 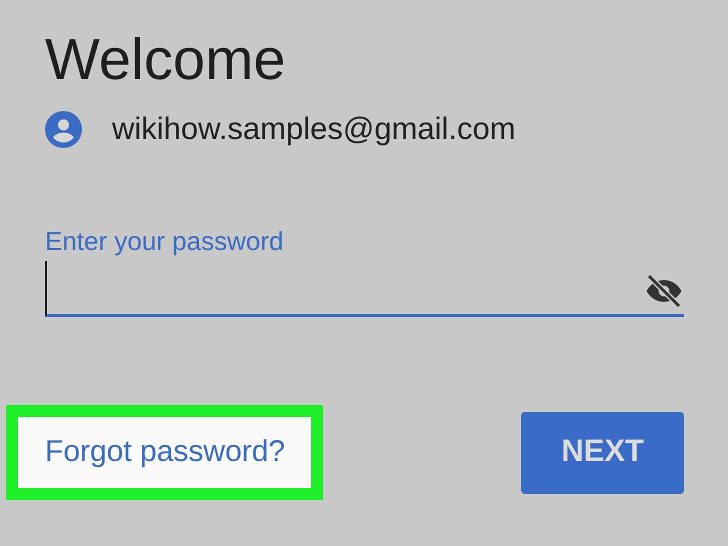 I want to click on forgot-password-link: Forgot password?, so click(x=165, y=452).